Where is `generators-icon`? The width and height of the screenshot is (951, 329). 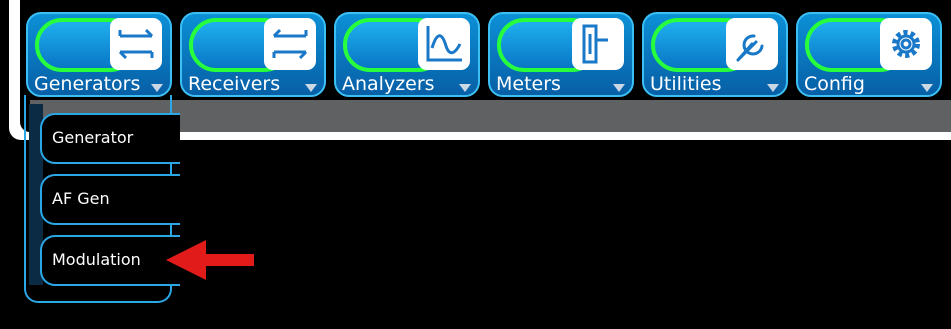
generators-icon is located at coordinates (136, 44).